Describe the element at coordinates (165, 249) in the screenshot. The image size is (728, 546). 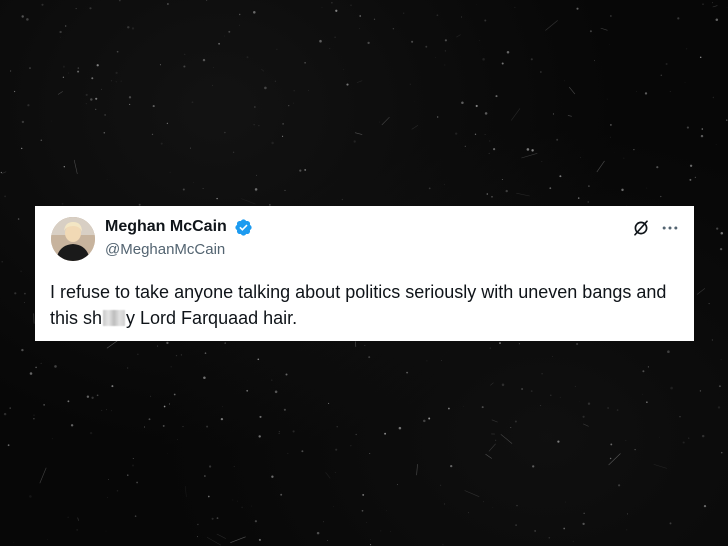
I see `author-handle: @MeghanMcCain` at that location.